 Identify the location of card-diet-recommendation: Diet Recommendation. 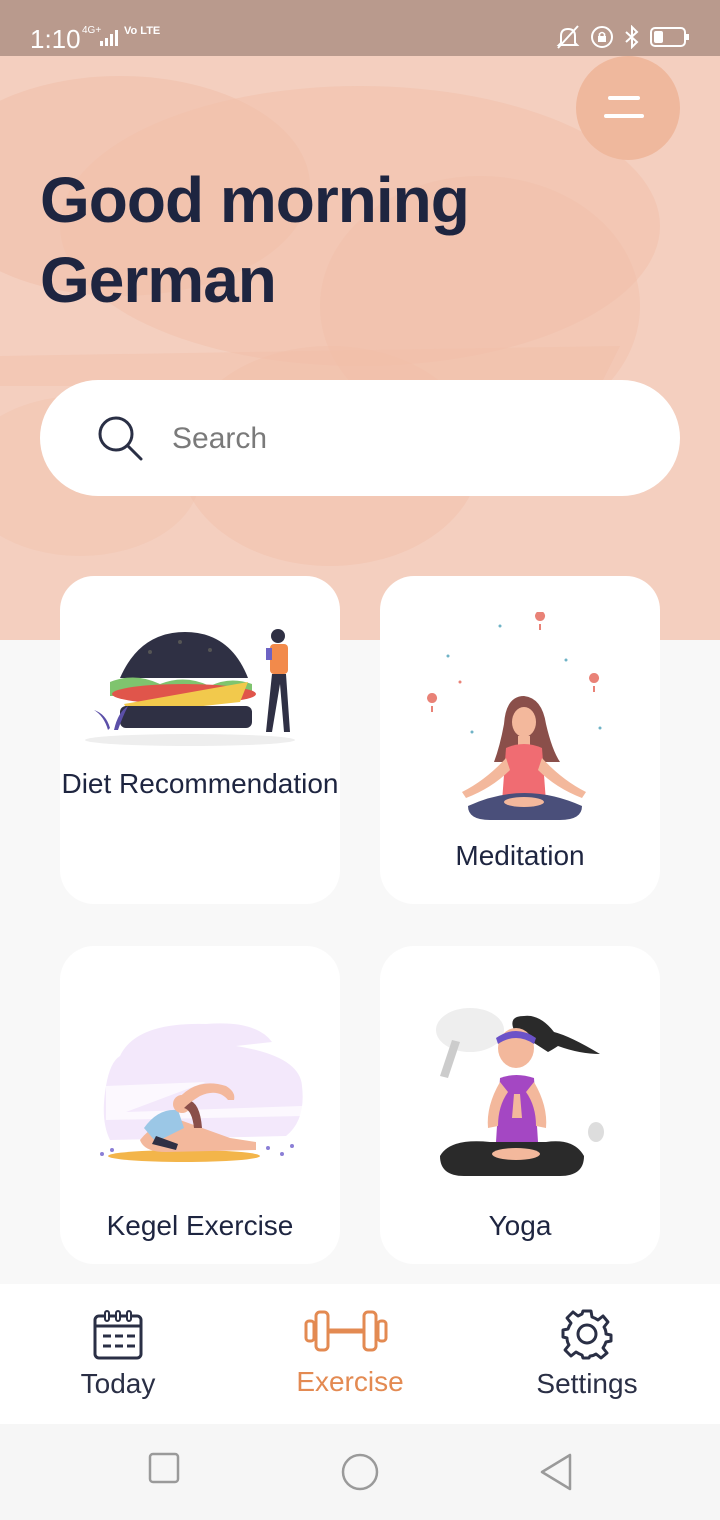
(200, 740).